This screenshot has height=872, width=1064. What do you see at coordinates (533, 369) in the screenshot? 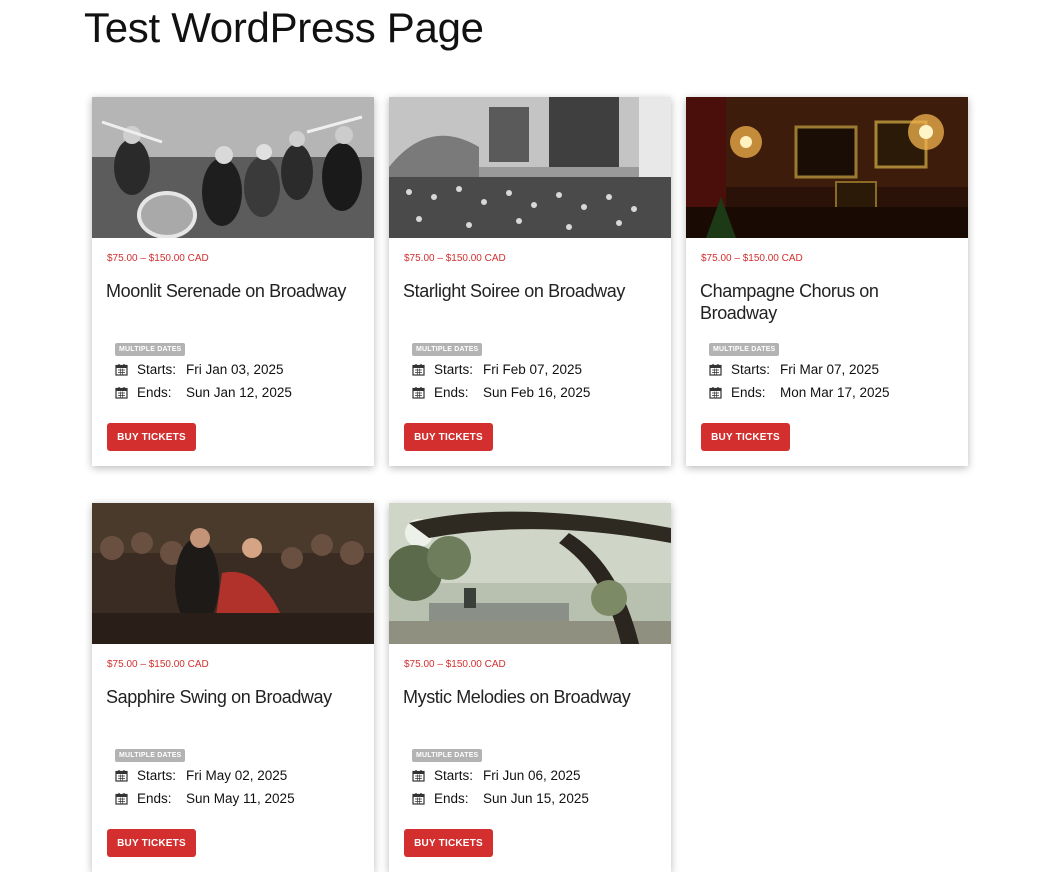
I see `start-date: Fri Feb 07, 2025` at bounding box center [533, 369].